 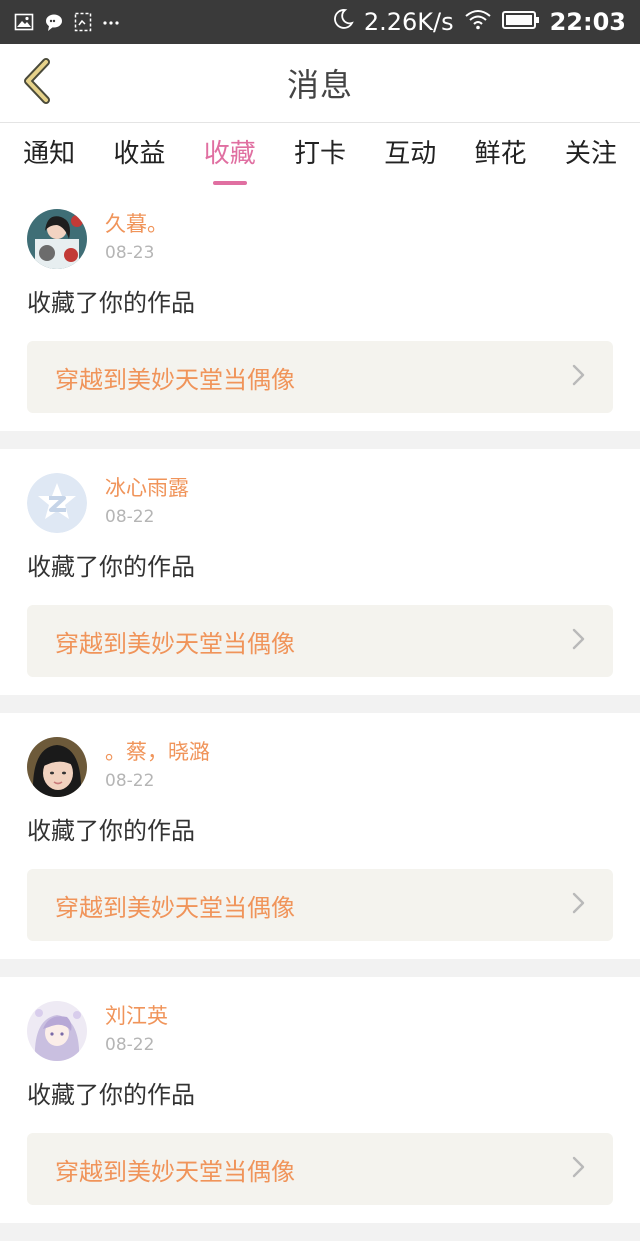 I want to click on tab-follows: 关注, so click(x=591, y=154).